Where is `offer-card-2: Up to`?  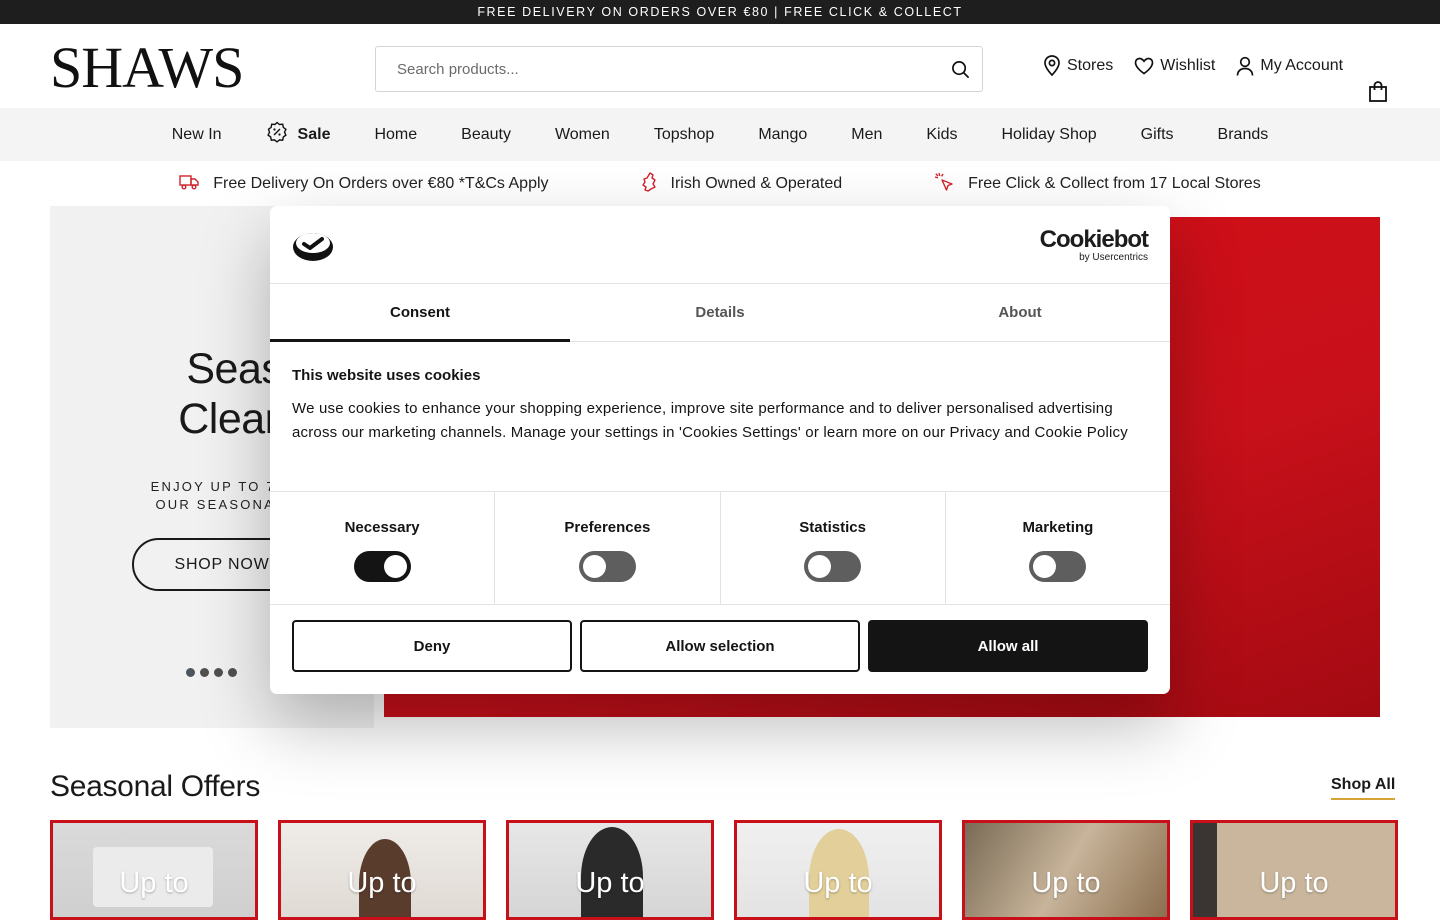
offer-card-2: Up to is located at coordinates (382, 870).